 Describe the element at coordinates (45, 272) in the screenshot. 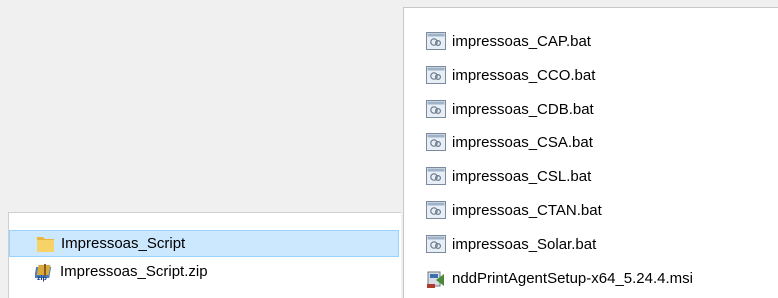

I see `zip-archive-icon: zip` at that location.